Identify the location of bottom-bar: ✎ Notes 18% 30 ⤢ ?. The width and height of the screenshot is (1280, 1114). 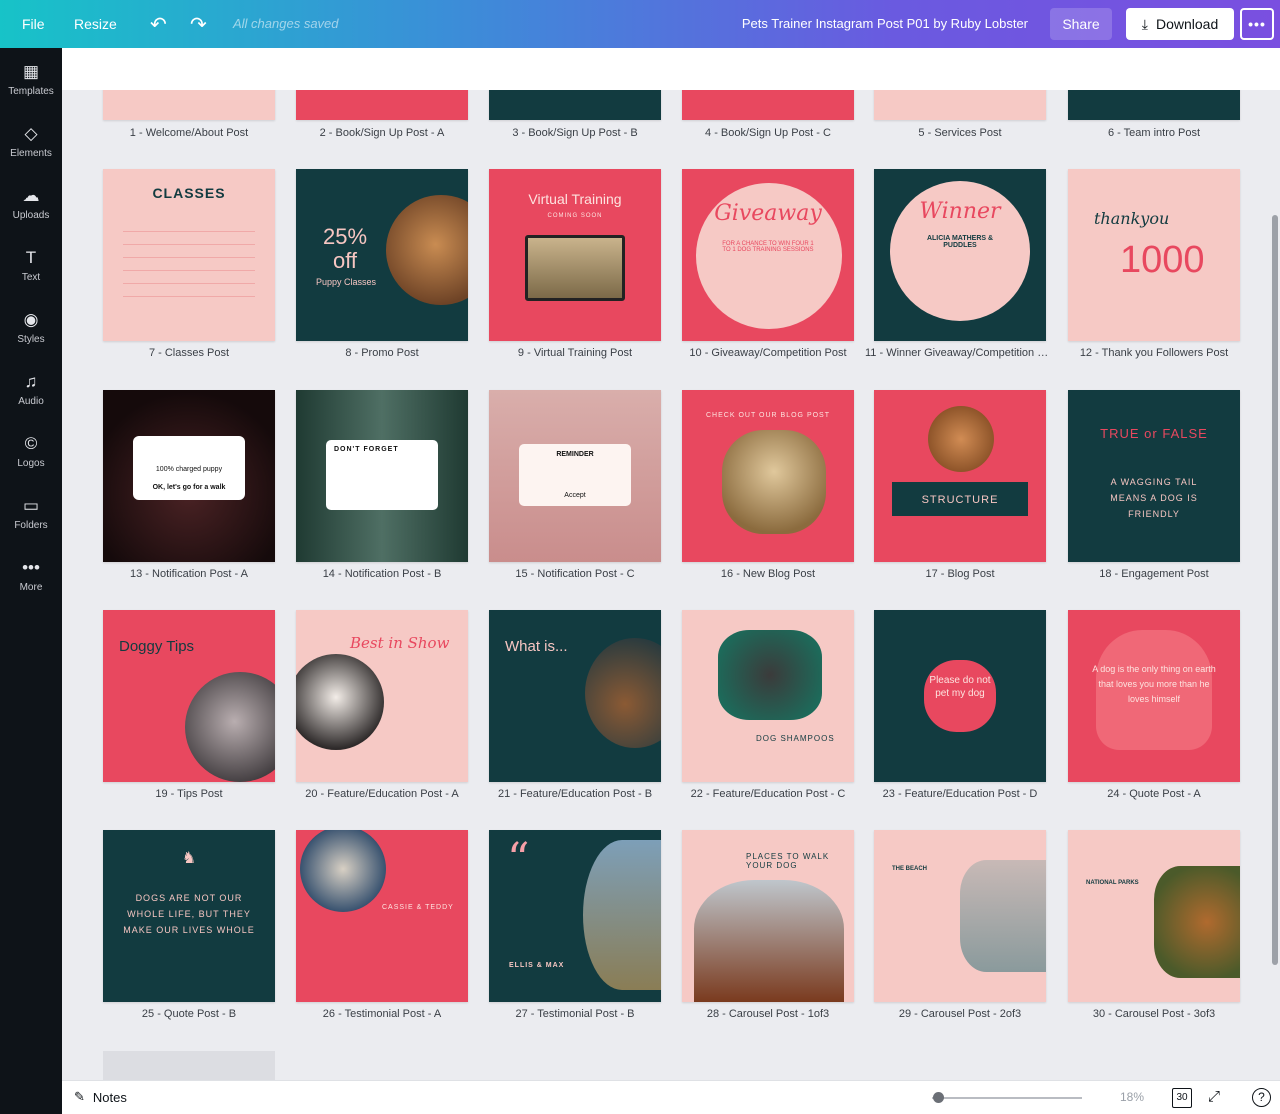
(671, 1097).